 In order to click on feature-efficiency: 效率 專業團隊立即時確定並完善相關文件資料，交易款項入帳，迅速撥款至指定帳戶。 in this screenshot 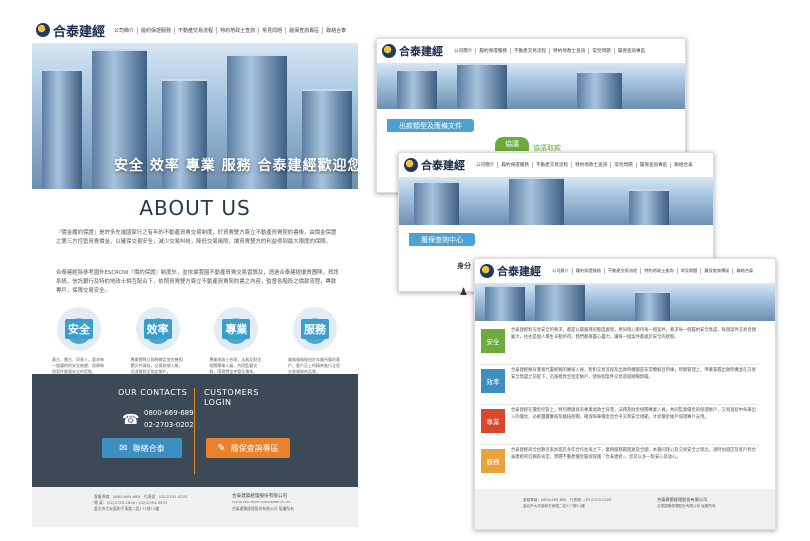, I will do `click(158, 341)`.